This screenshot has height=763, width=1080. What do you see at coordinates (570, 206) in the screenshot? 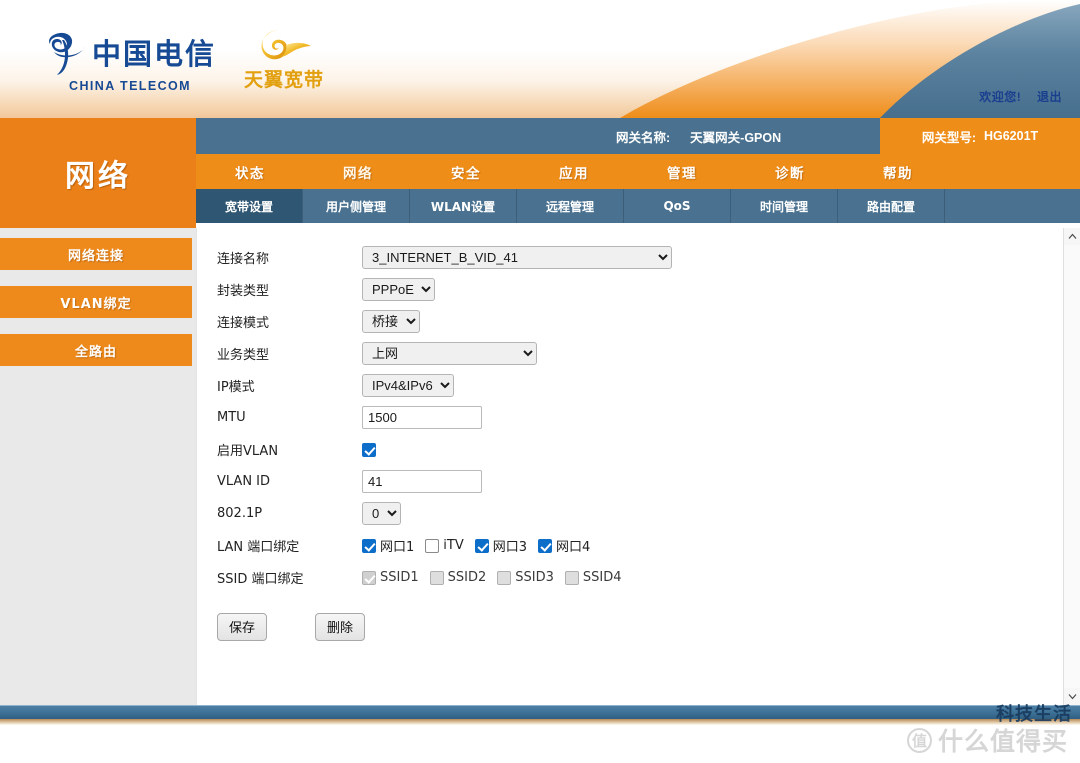
I see `subnav-item-remote-management: 远程管理` at bounding box center [570, 206].